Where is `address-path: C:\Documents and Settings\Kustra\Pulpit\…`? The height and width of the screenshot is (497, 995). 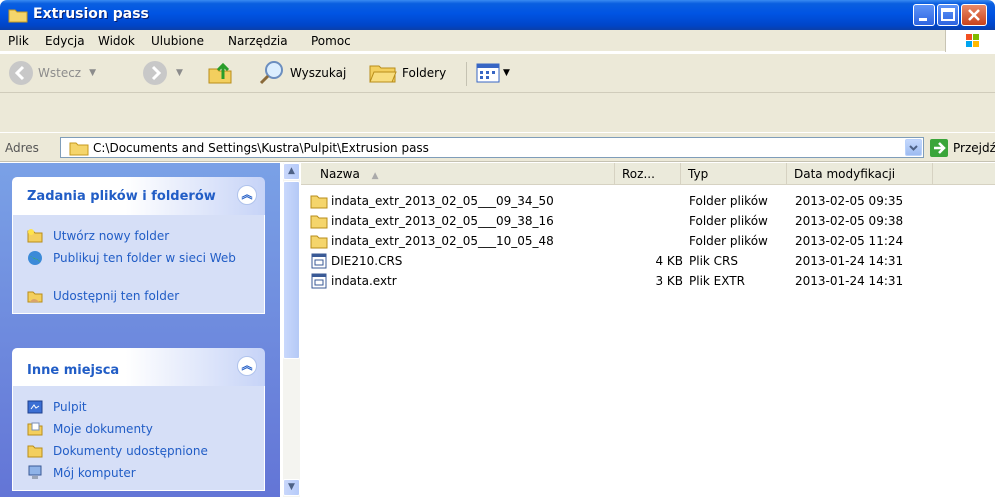 address-path: C:\Documents and Settings\Kustra\Pulpit\… is located at coordinates (261, 148).